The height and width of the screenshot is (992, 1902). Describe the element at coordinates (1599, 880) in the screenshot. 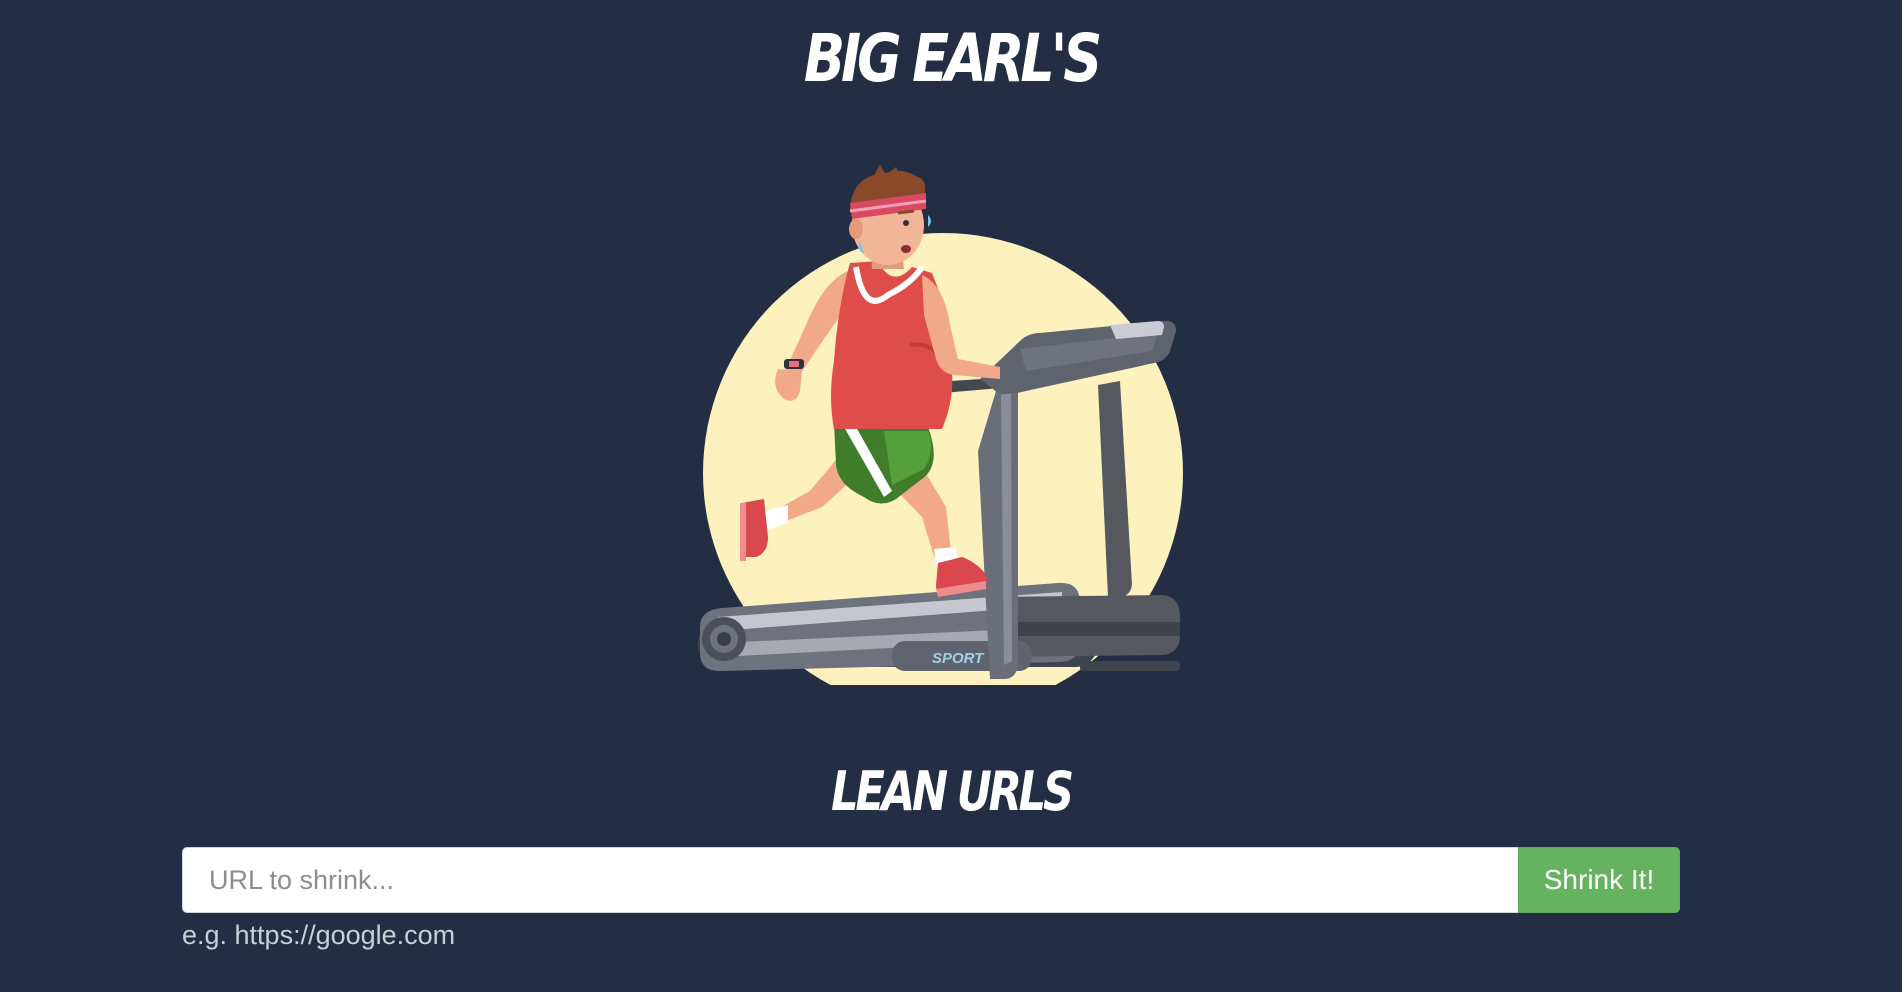

I see `shrink-button: Shrink It!` at that location.